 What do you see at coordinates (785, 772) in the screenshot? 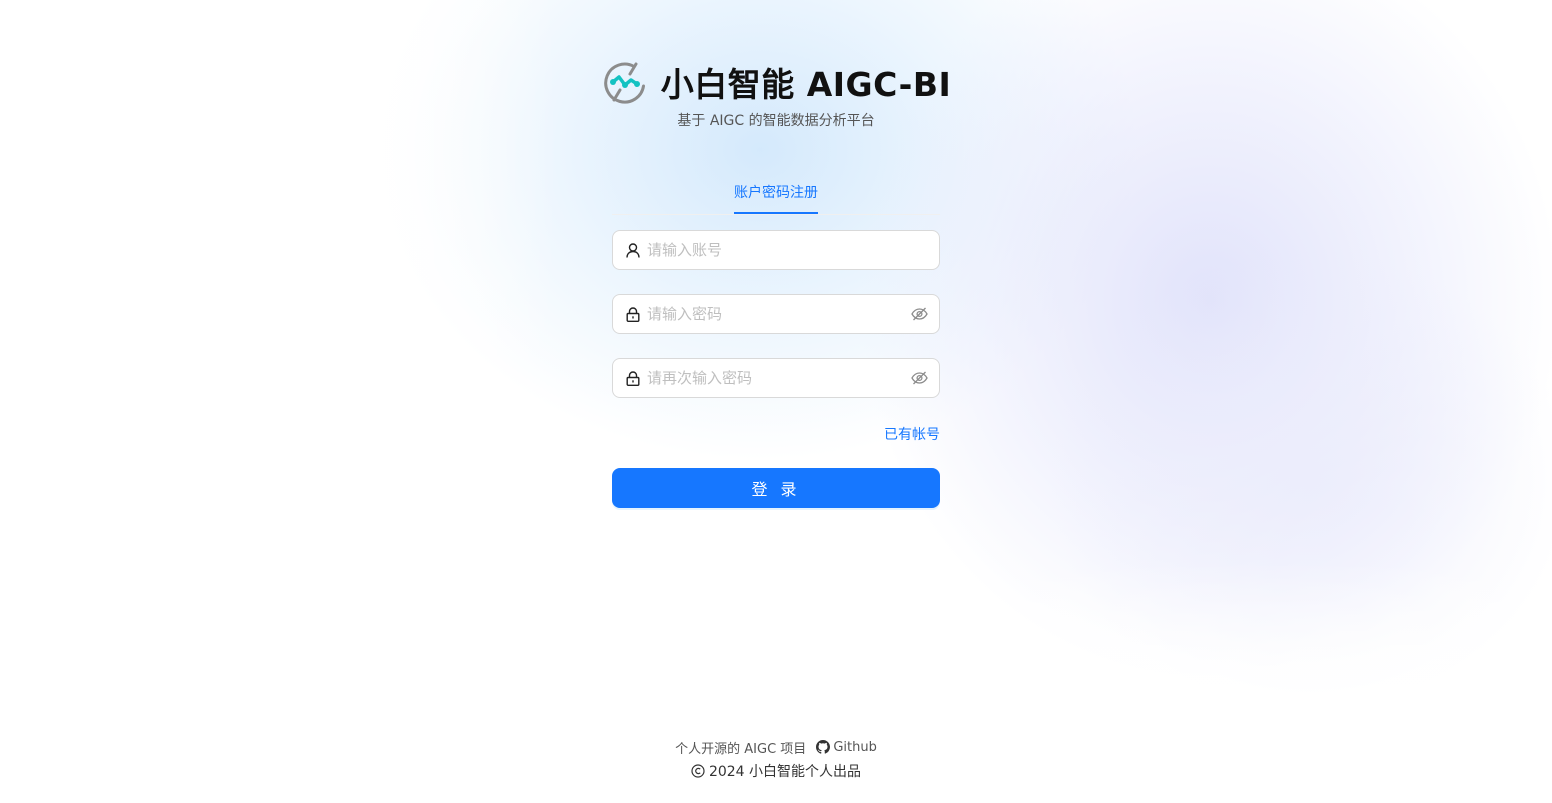
I see `copyright-text: 2024 小白智能个人出品` at bounding box center [785, 772].